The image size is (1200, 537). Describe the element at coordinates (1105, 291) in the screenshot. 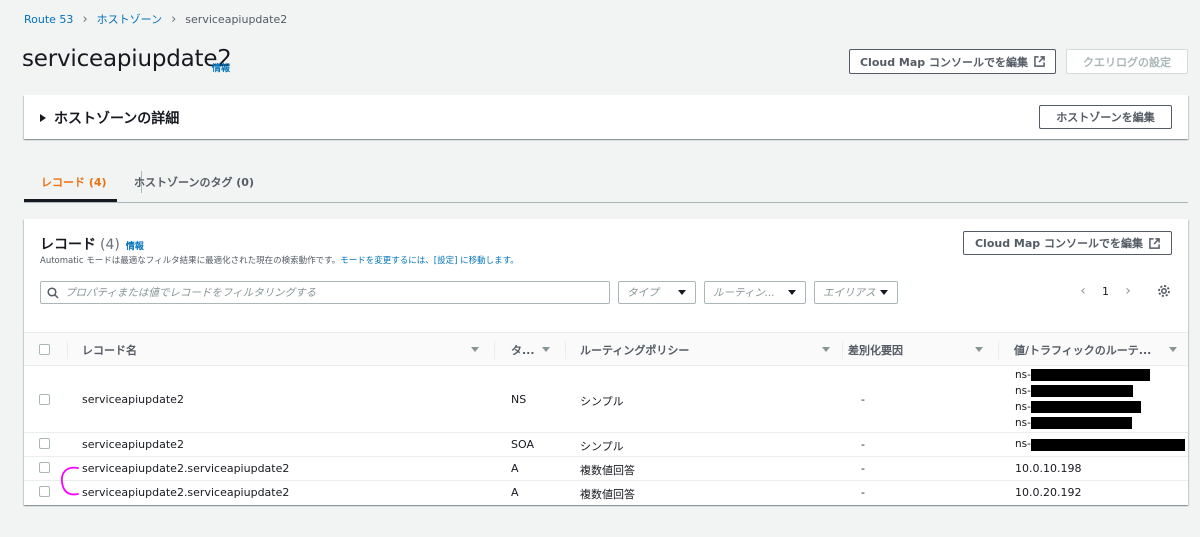

I see `current-page: 1` at that location.